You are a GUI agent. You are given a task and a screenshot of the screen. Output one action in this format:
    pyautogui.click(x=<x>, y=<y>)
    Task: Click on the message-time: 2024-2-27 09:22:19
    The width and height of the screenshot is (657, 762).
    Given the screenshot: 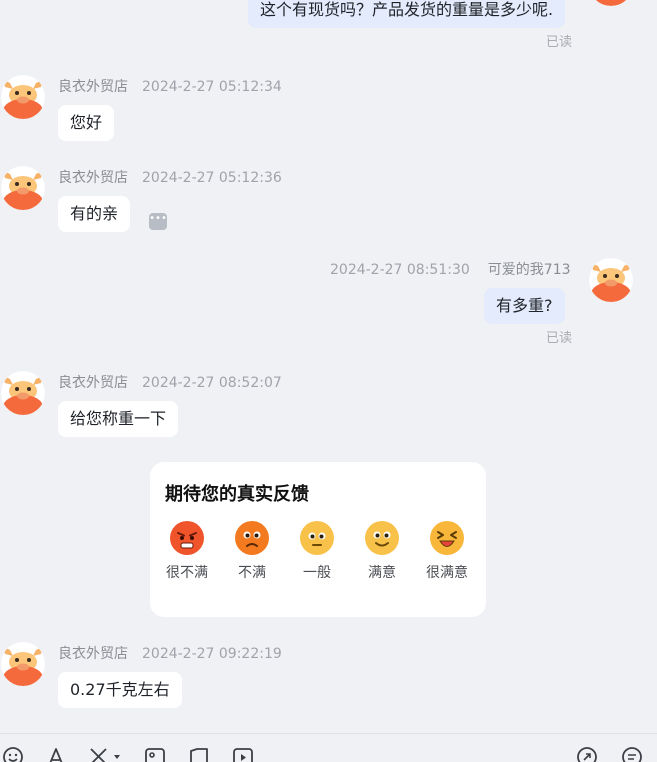 What is the action you would take?
    pyautogui.click(x=212, y=654)
    